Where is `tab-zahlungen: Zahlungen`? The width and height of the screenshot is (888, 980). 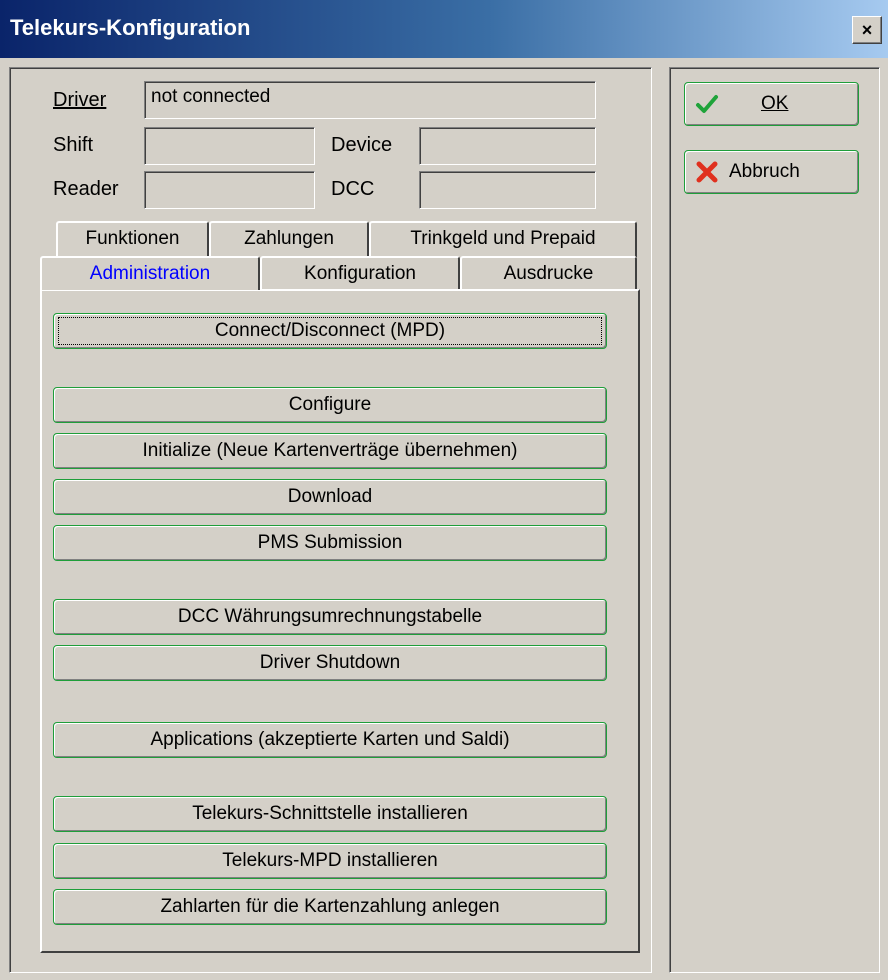 tab-zahlungen: Zahlungen is located at coordinates (289, 239).